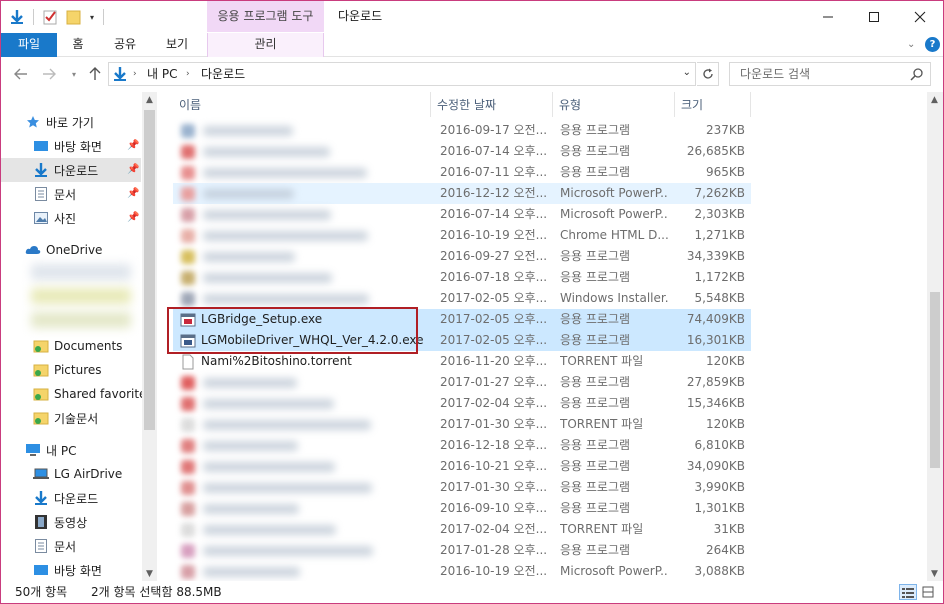 This screenshot has height=604, width=944. Describe the element at coordinates (41, 522) in the screenshot. I see `film-icon` at that location.